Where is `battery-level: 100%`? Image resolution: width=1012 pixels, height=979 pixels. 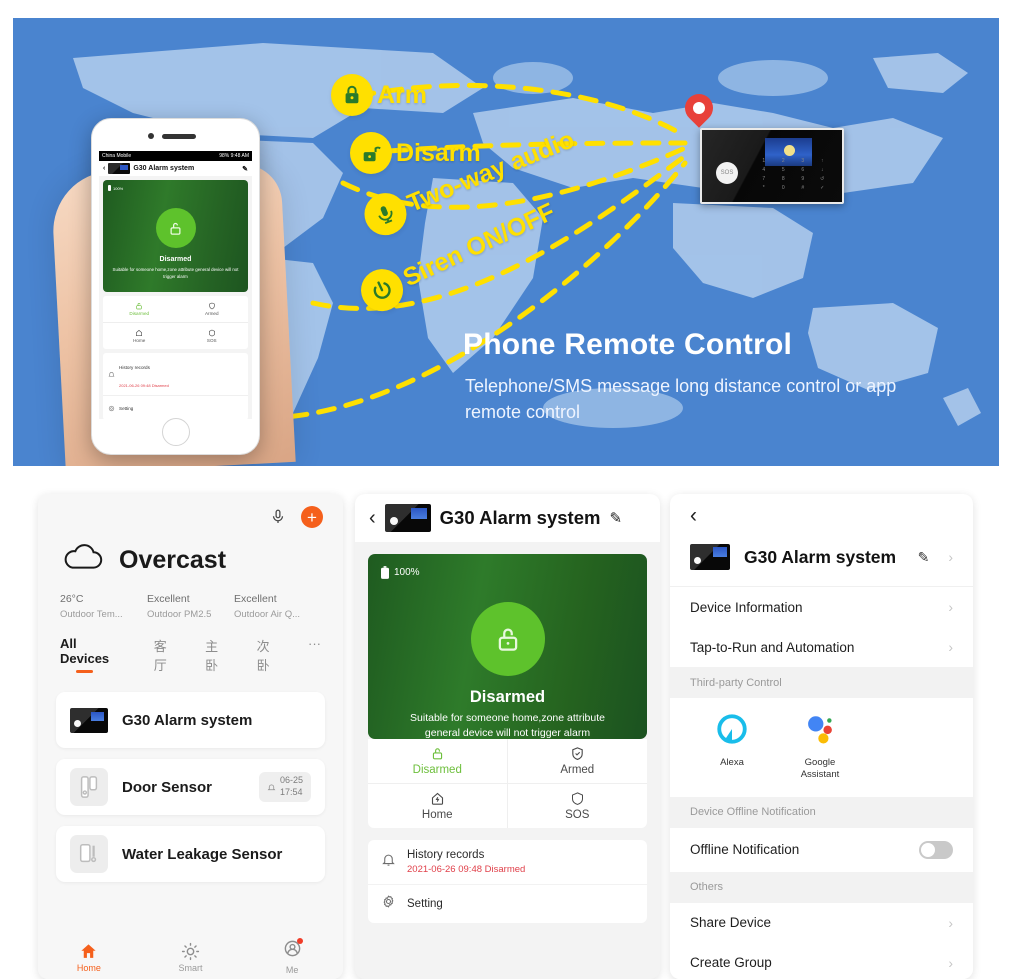 battery-level: 100% is located at coordinates (407, 572).